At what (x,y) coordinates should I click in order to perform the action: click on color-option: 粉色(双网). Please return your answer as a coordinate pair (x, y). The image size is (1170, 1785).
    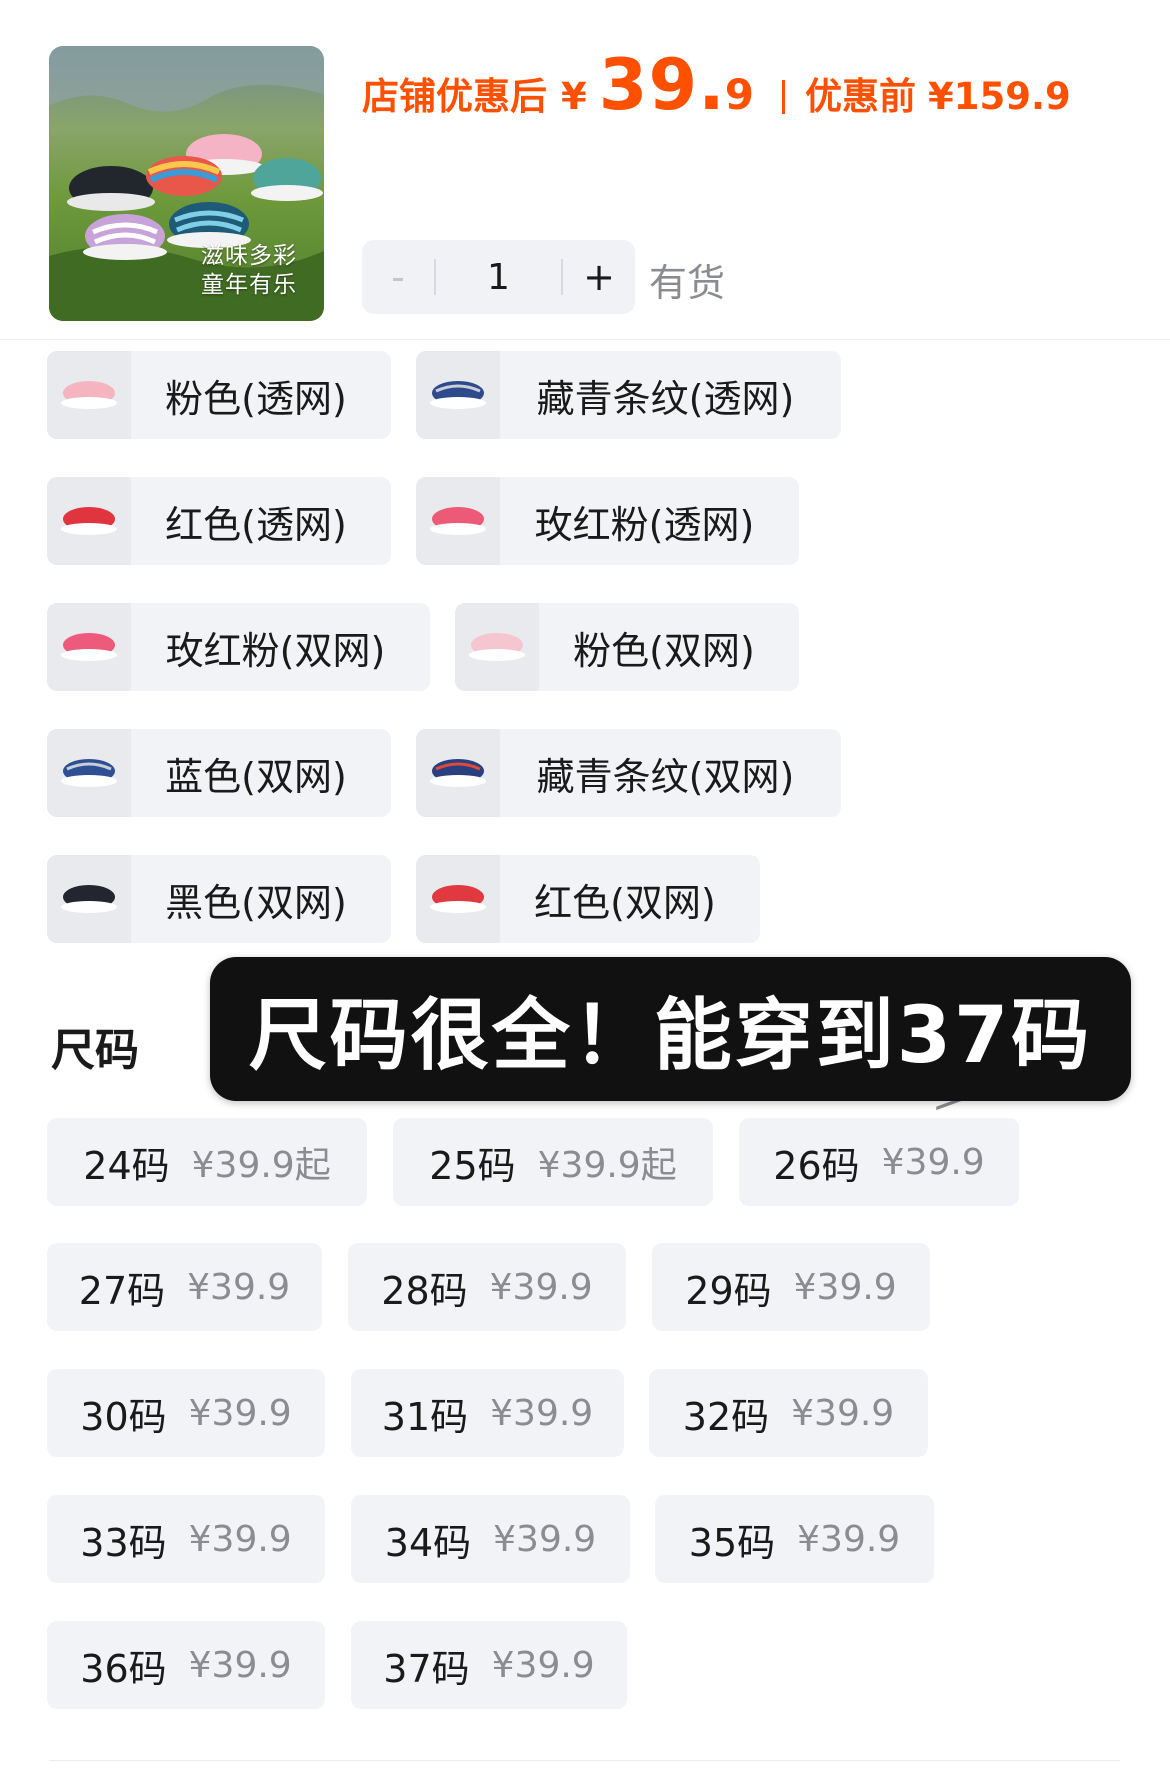
    Looking at the image, I should click on (627, 647).